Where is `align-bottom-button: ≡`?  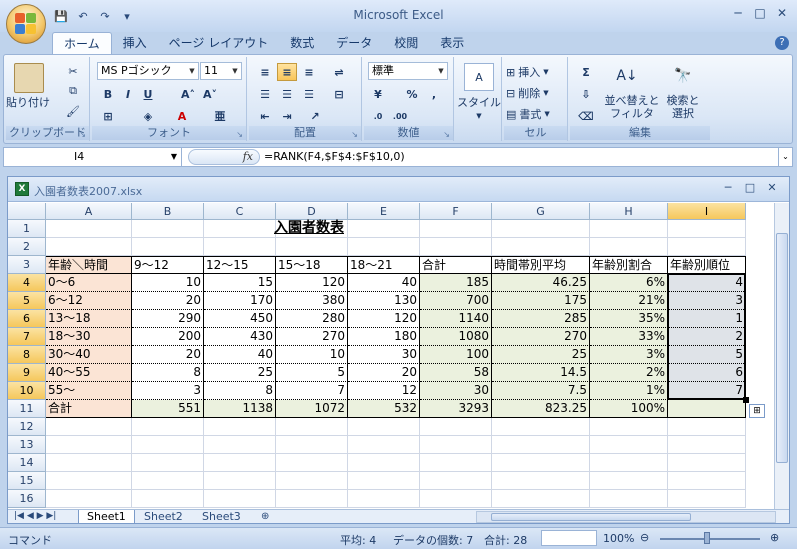 align-bottom-button: ≡ is located at coordinates (309, 72).